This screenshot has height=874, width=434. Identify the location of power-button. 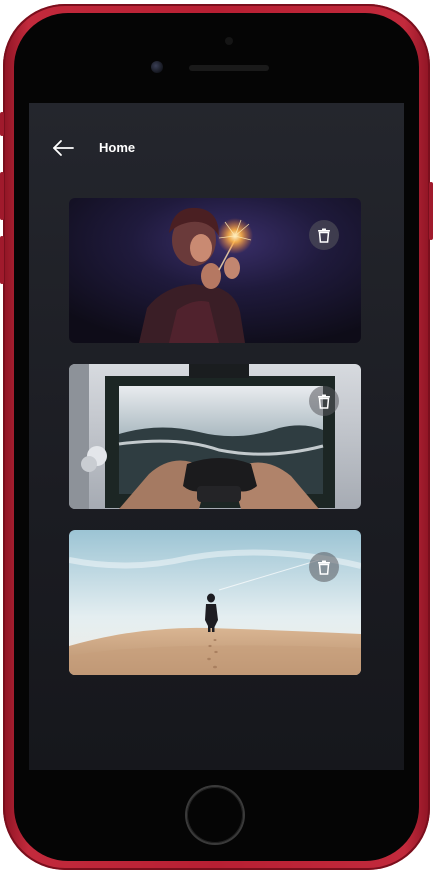
(431, 211).